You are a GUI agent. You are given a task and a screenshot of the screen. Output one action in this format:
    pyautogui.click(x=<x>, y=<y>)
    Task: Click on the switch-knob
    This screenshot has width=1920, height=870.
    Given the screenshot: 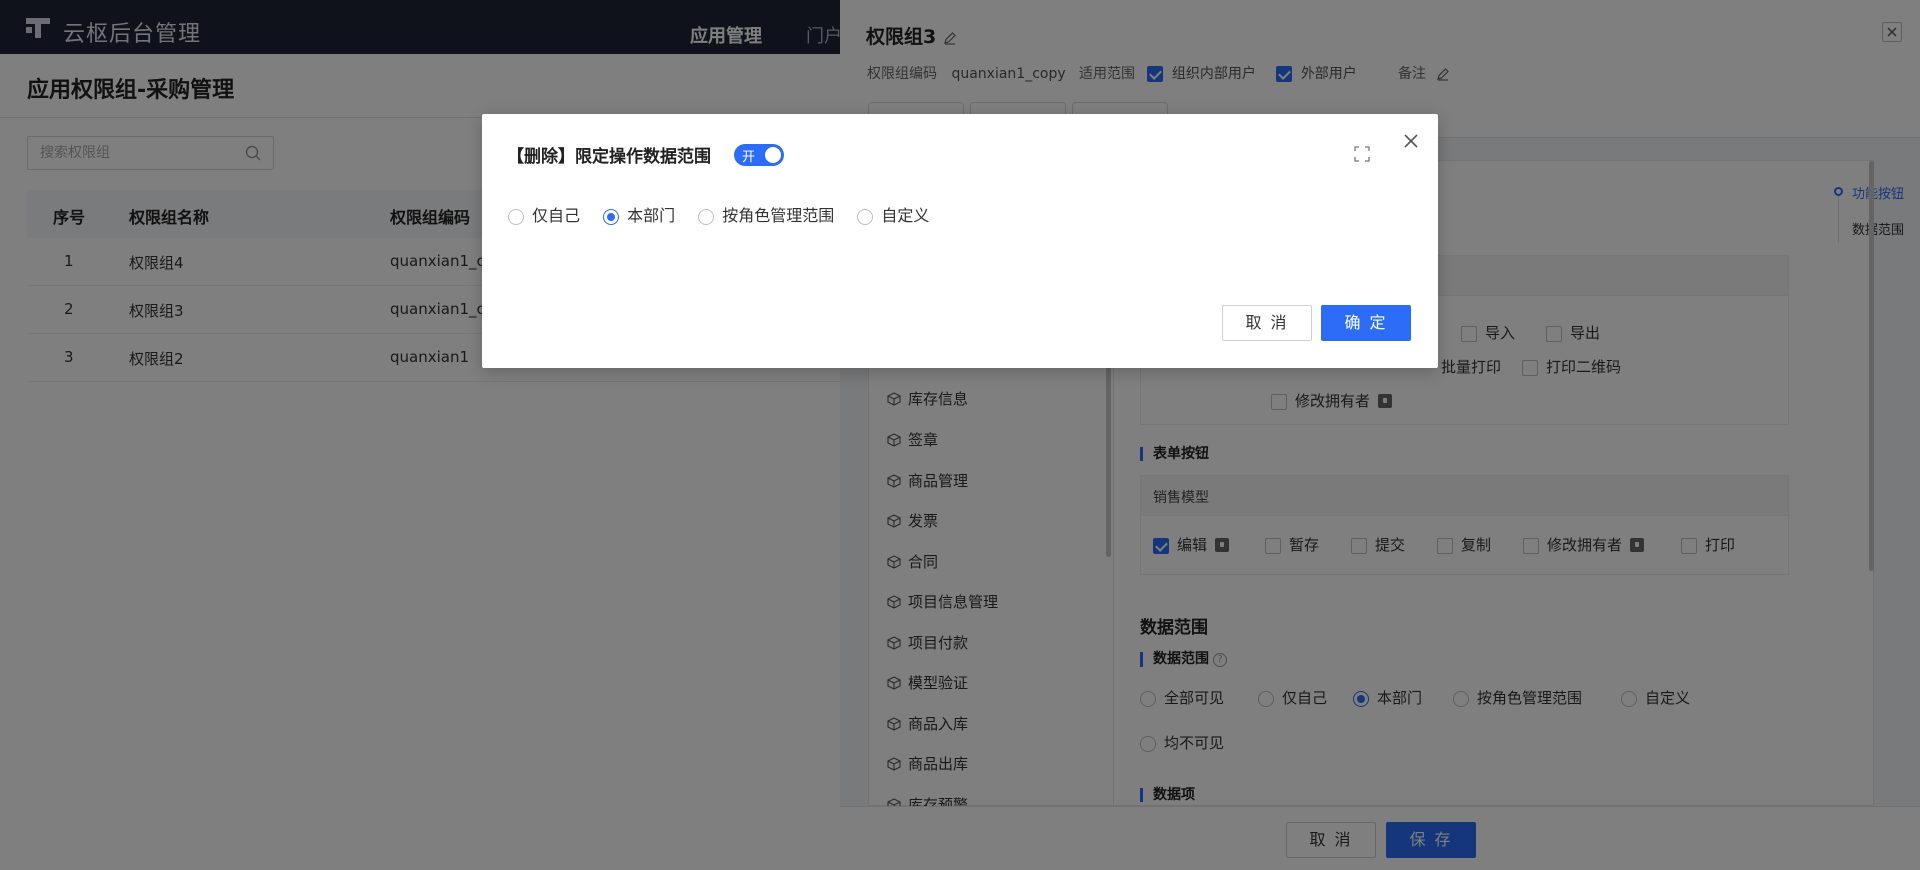 What is the action you would take?
    pyautogui.click(x=773, y=155)
    